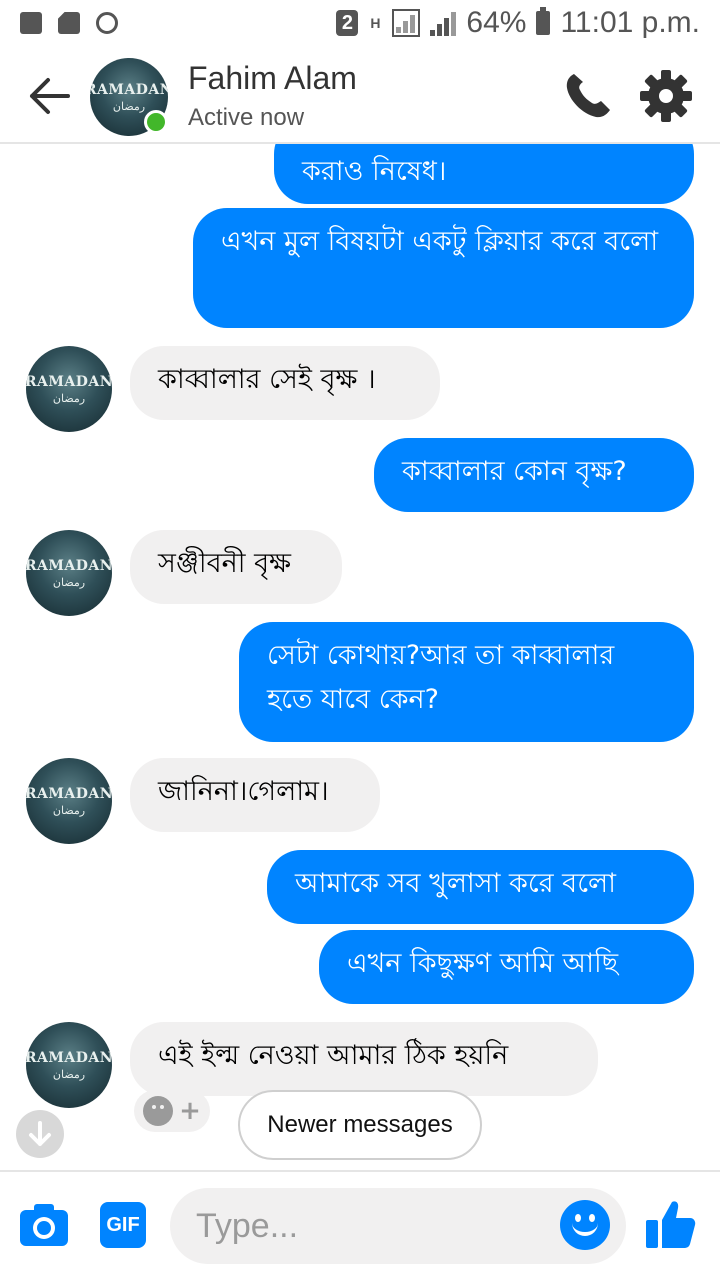  Describe the element at coordinates (506, 967) in the screenshot. I see `message-out: এখন কিছুক্ষণ আমি আছি` at that location.